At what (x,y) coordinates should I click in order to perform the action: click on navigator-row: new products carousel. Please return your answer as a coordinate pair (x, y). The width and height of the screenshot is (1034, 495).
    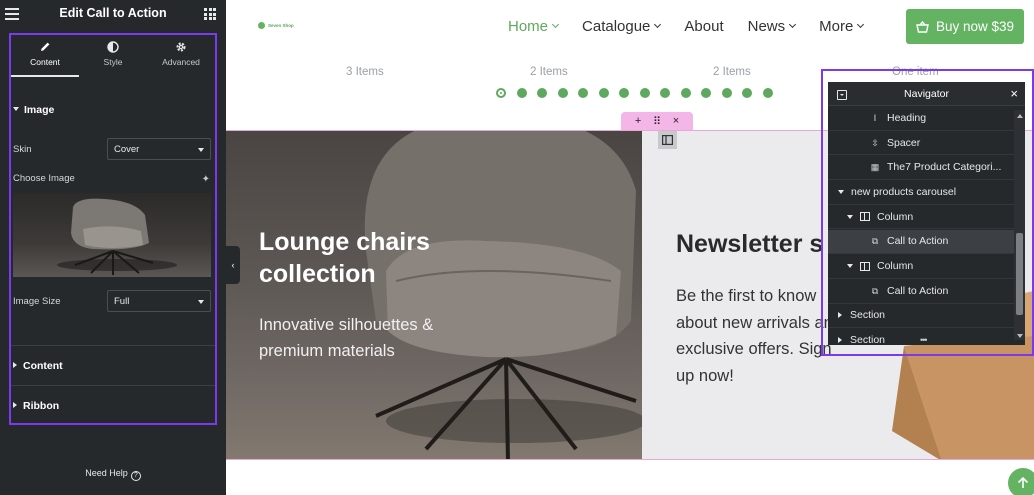
    Looking at the image, I should click on (921, 192).